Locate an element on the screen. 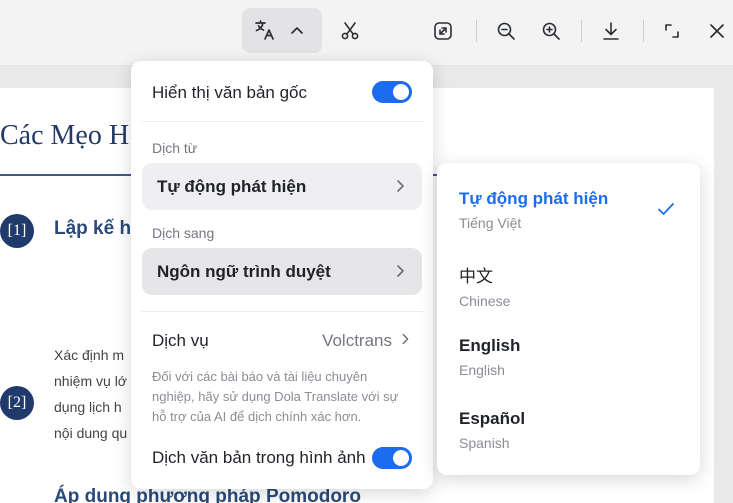 This screenshot has width=733, height=503. target-language-value: Ngôn ngữ trình duyệt is located at coordinates (244, 271).